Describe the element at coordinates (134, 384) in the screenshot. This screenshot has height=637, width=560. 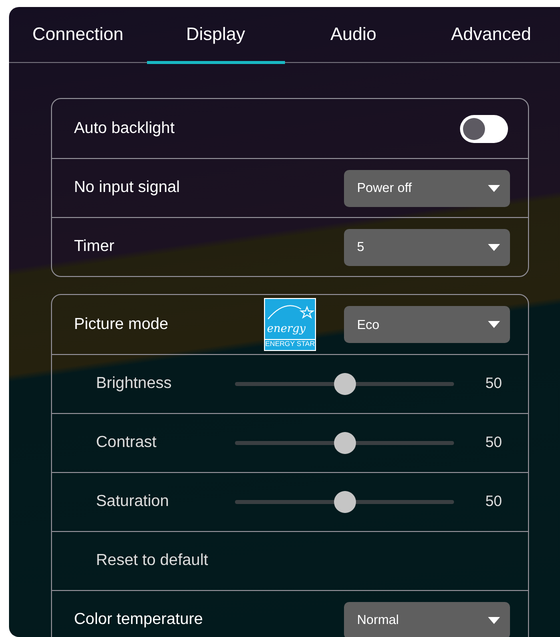
I see `setting-label: Brightness` at that location.